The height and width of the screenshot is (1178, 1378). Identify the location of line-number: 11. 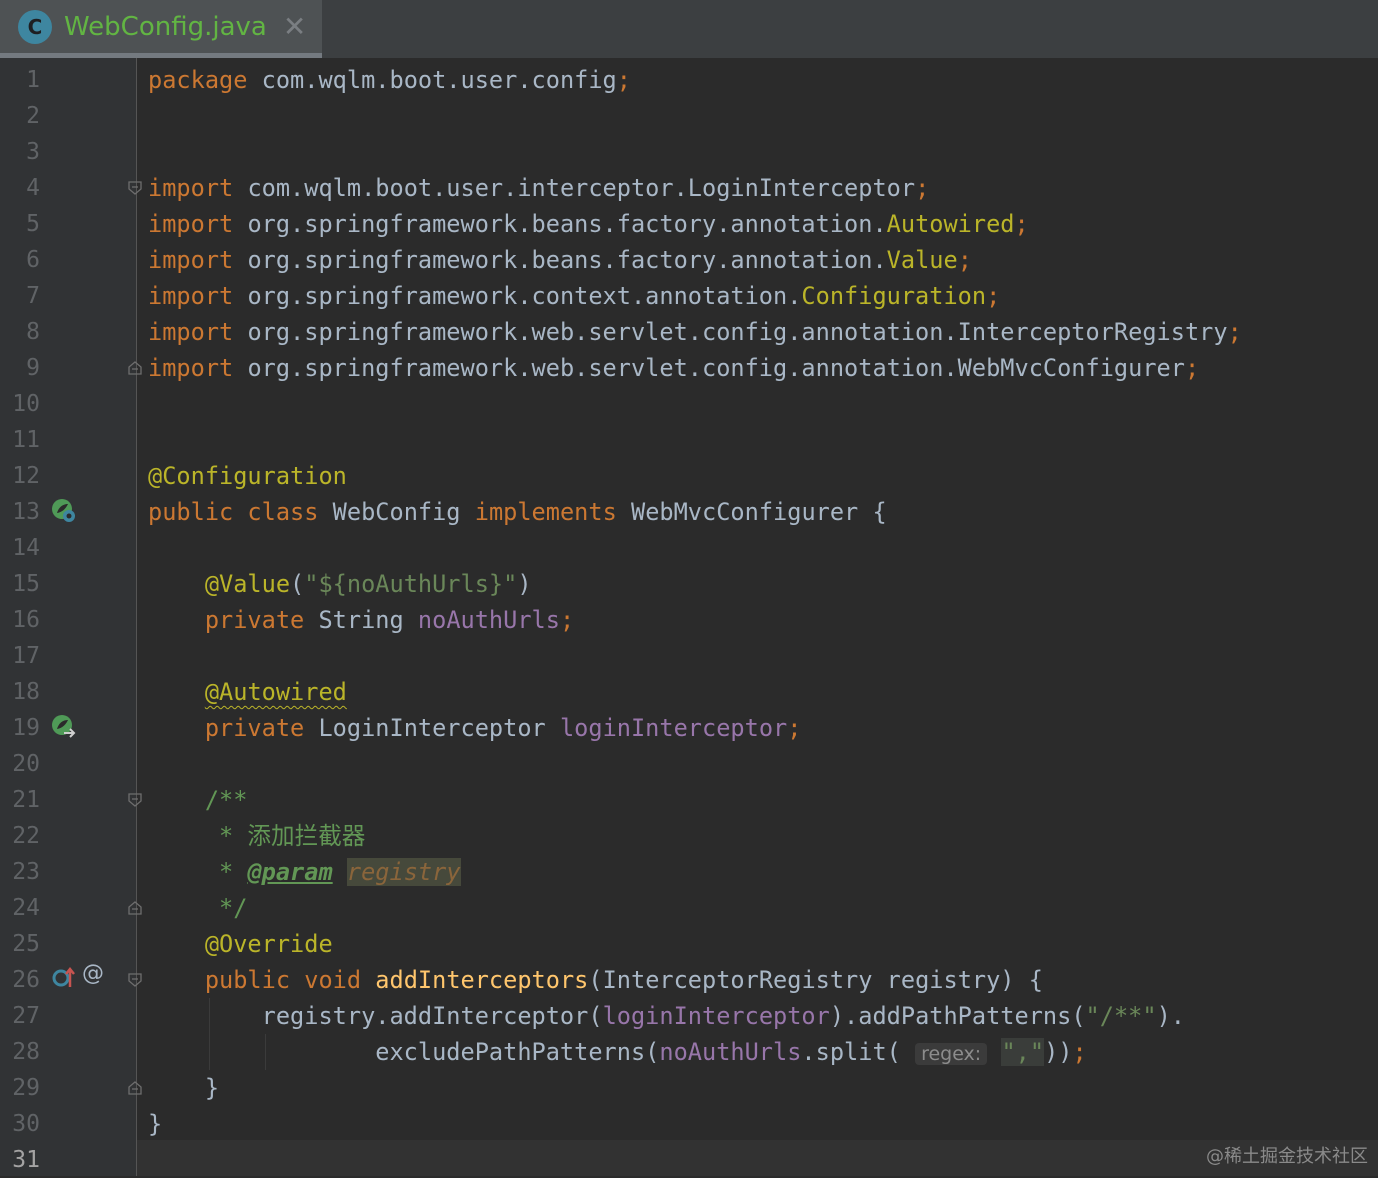
(26, 440).